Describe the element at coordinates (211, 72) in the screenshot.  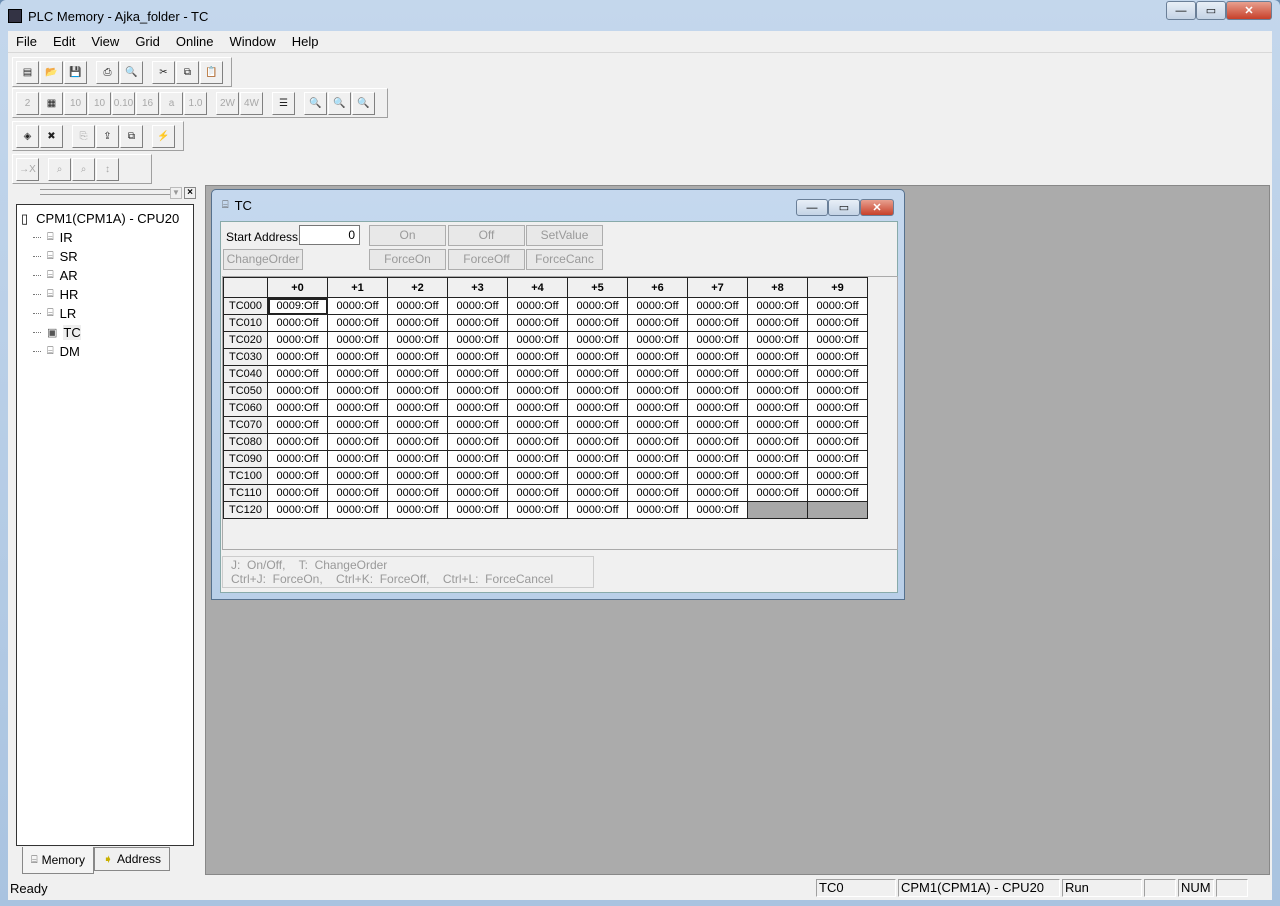
I see `paste-button: 📋` at that location.